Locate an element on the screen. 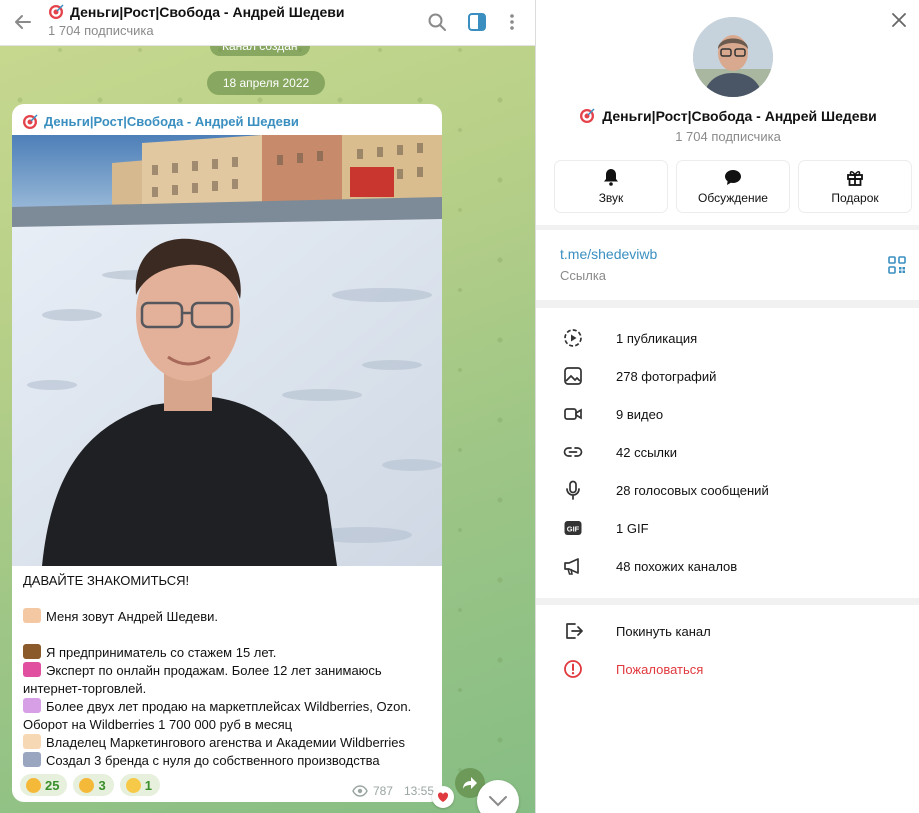  photo-icon is located at coordinates (573, 376).